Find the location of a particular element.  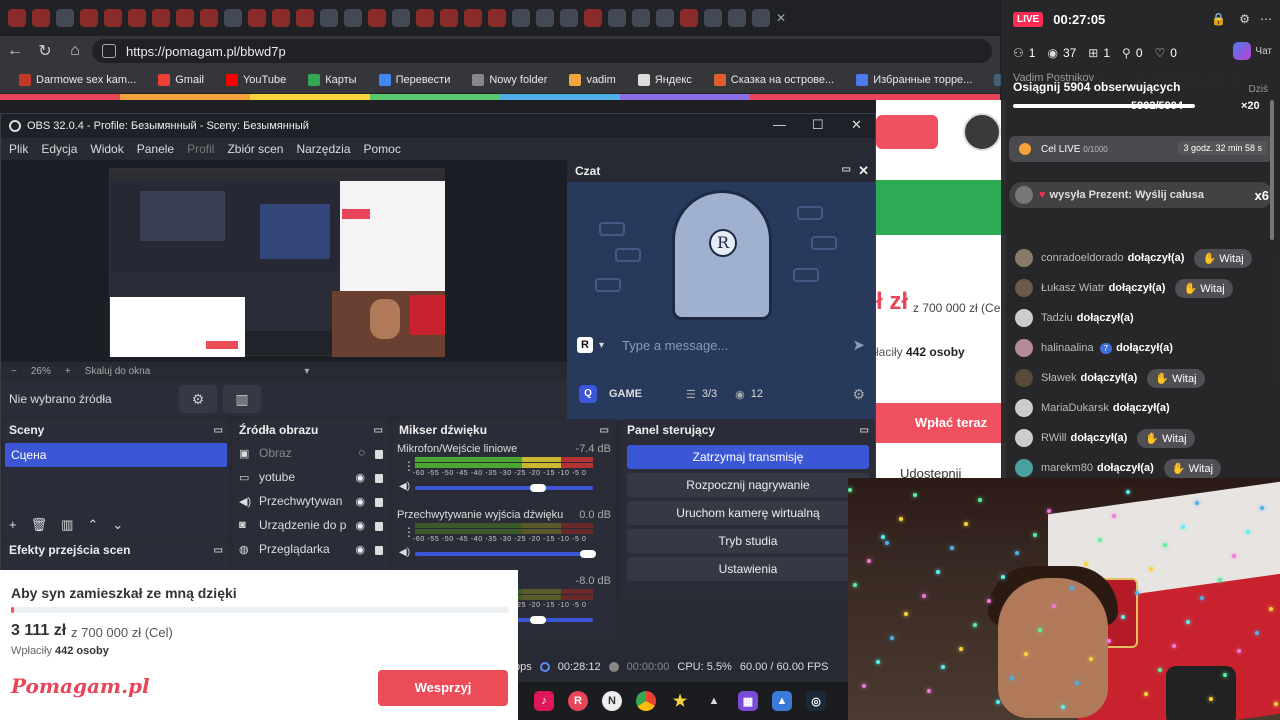

menu-item: Edycja is located at coordinates (59, 149).